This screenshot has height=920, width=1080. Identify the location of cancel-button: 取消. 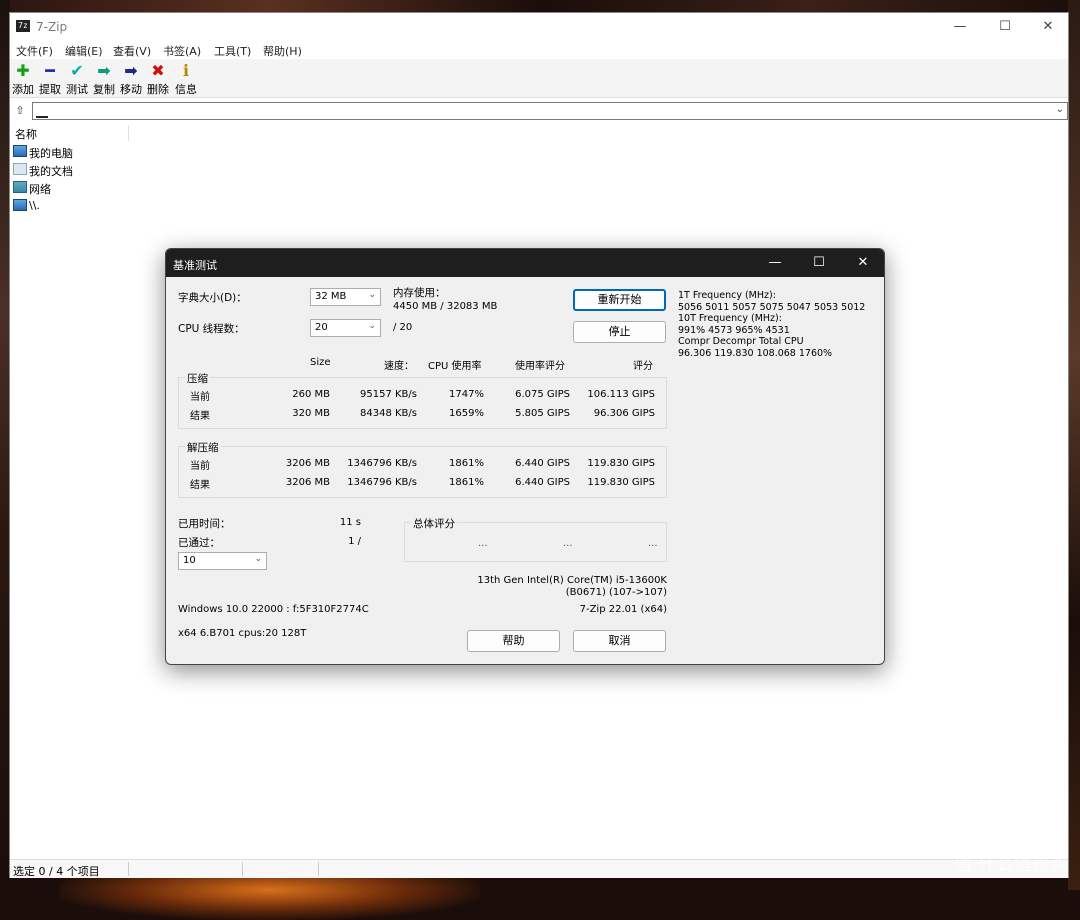
(619, 641).